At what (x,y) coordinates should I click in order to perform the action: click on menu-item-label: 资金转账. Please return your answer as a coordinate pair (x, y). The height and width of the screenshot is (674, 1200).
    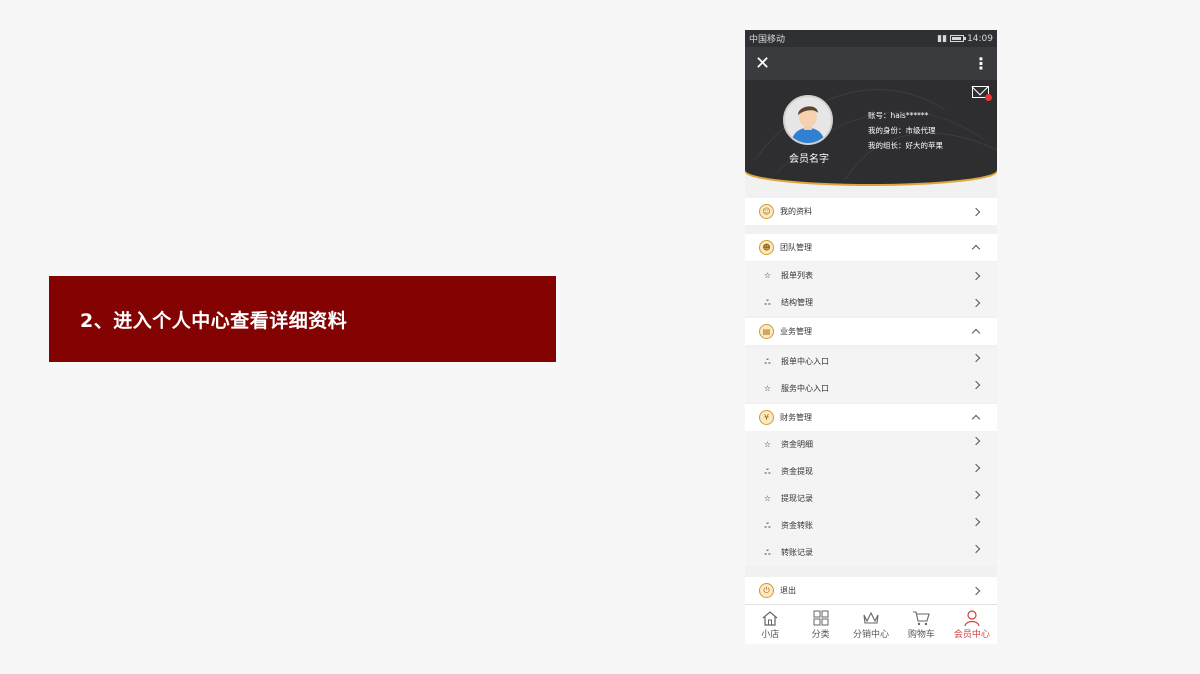
    Looking at the image, I should click on (797, 525).